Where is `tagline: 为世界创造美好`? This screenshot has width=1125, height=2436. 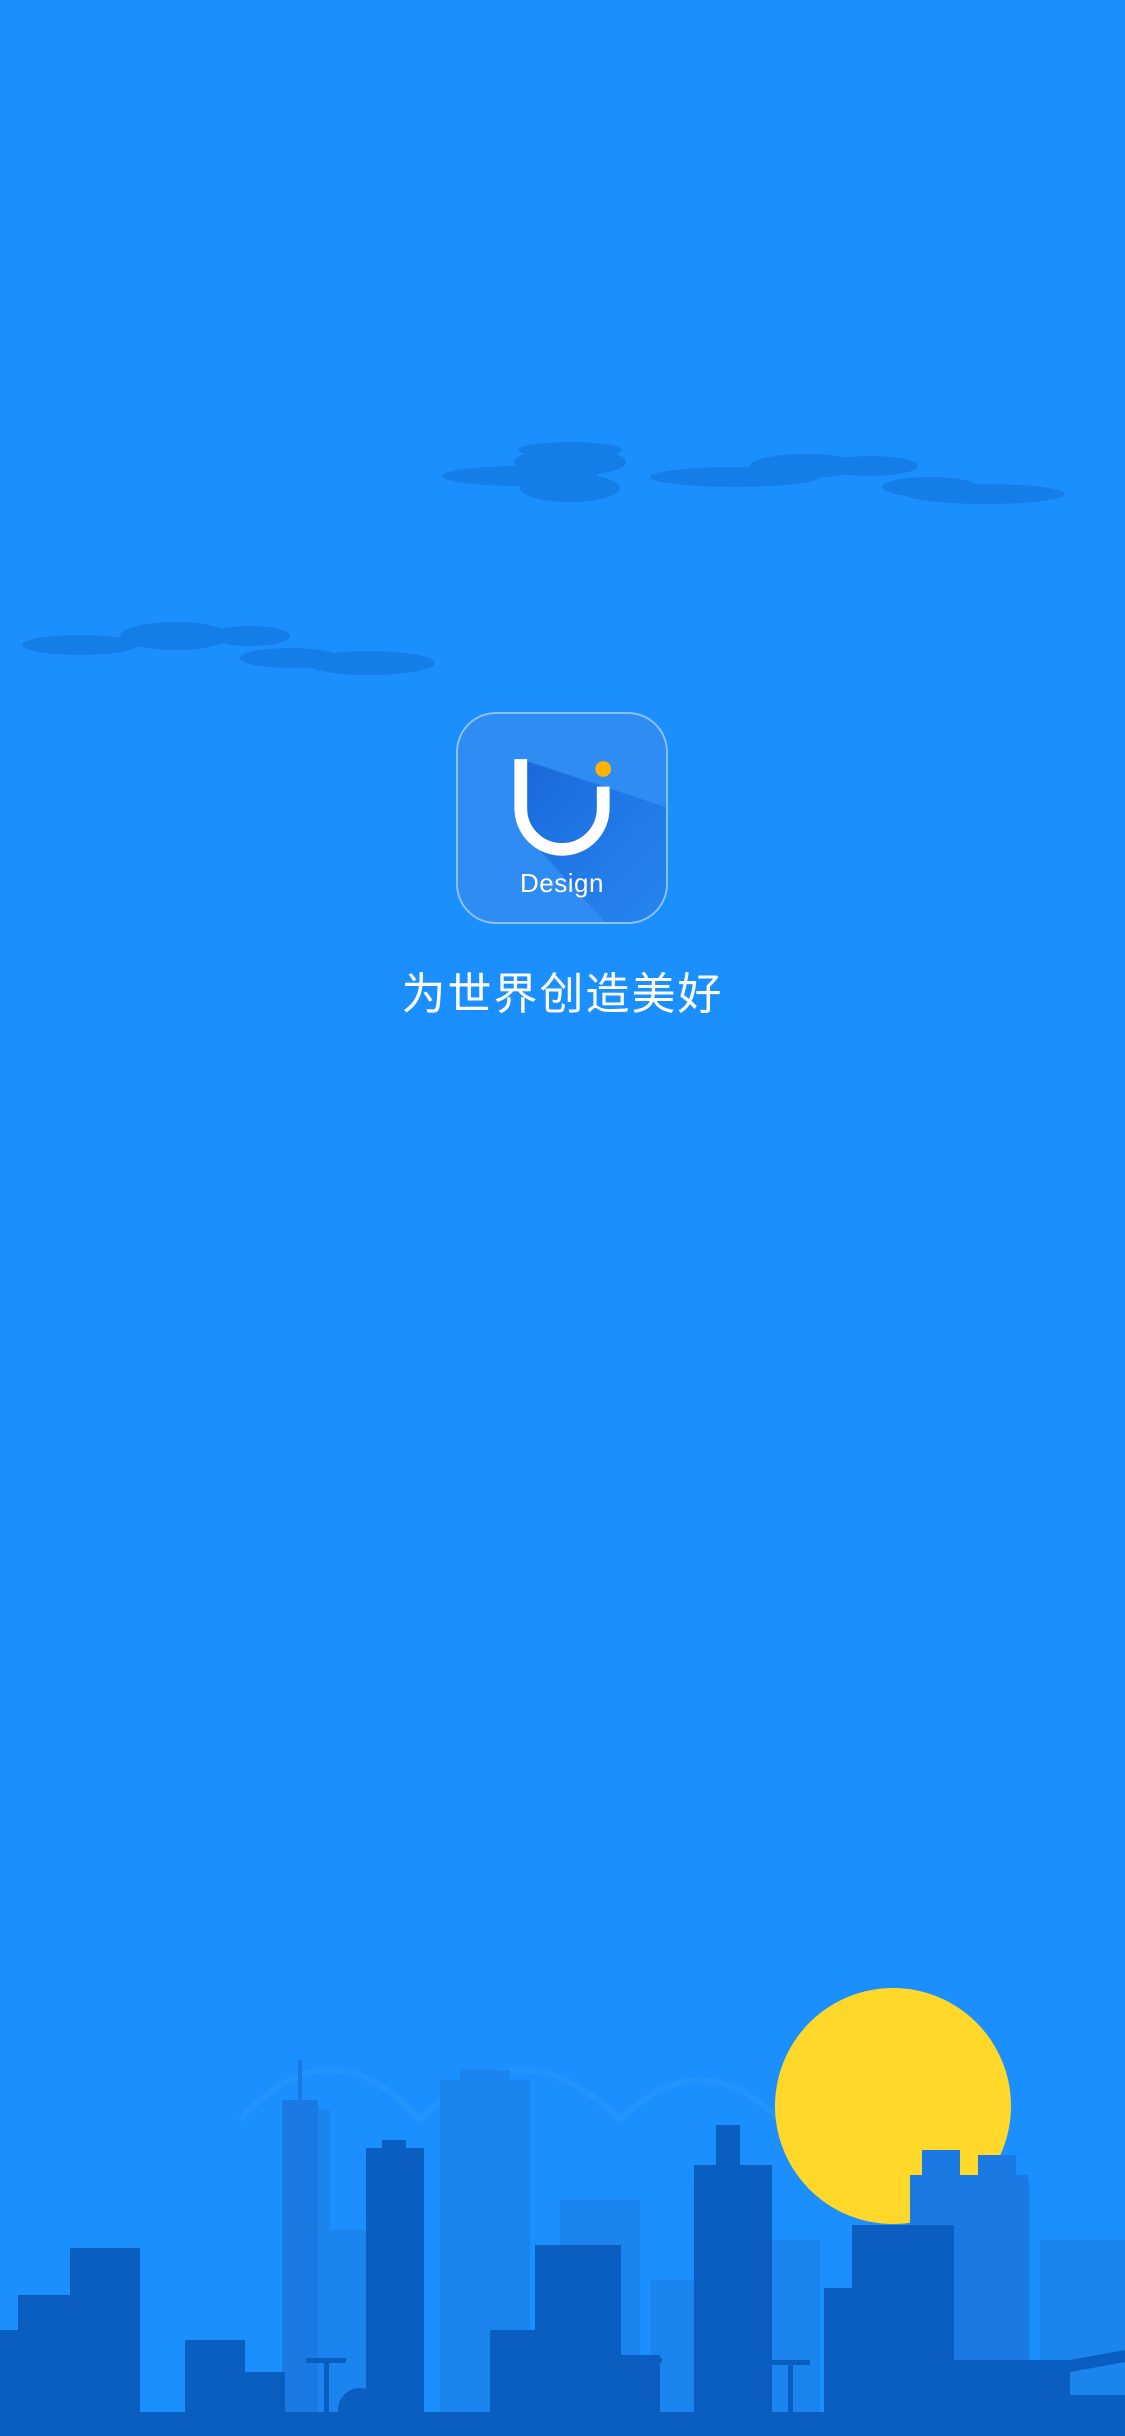
tagline: 为世界创造美好 is located at coordinates (562, 994).